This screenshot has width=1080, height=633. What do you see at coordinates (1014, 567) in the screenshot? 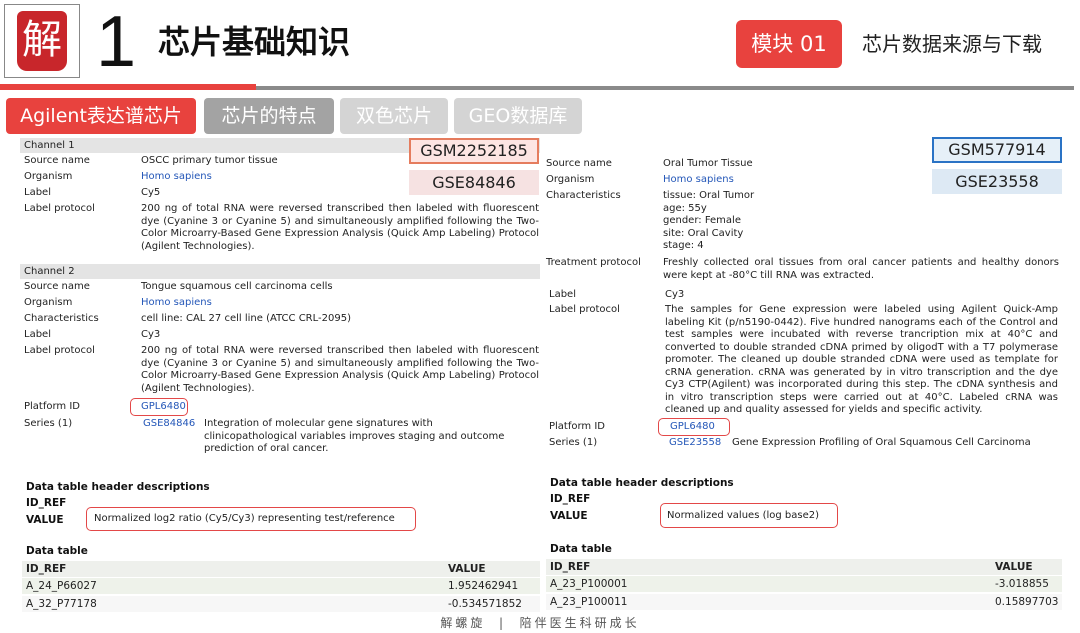
I see `r-col-value: VALUE` at bounding box center [1014, 567].